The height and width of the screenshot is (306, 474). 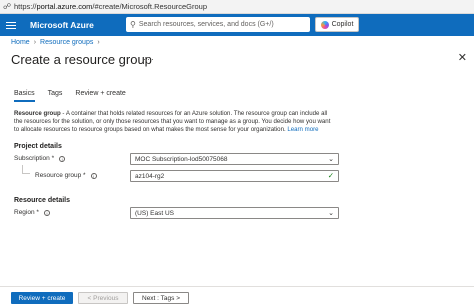 I want to click on learn-more-link: Learn more, so click(x=302, y=129).